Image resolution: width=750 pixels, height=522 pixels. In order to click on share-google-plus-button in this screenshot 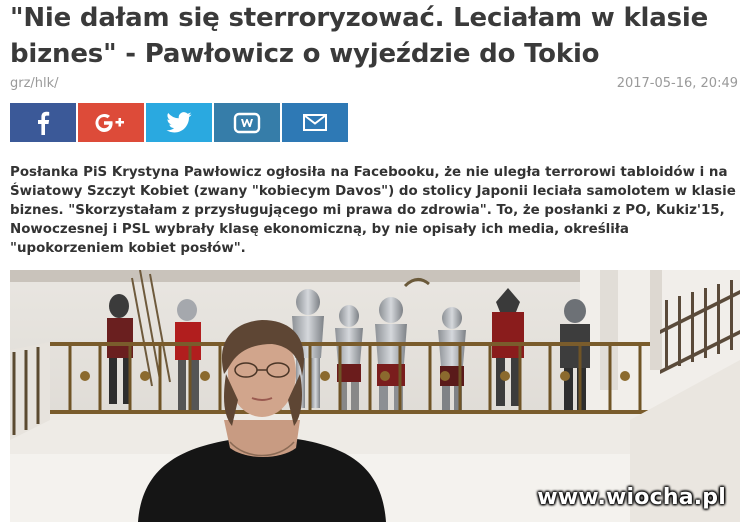, I will do `click(111, 122)`.